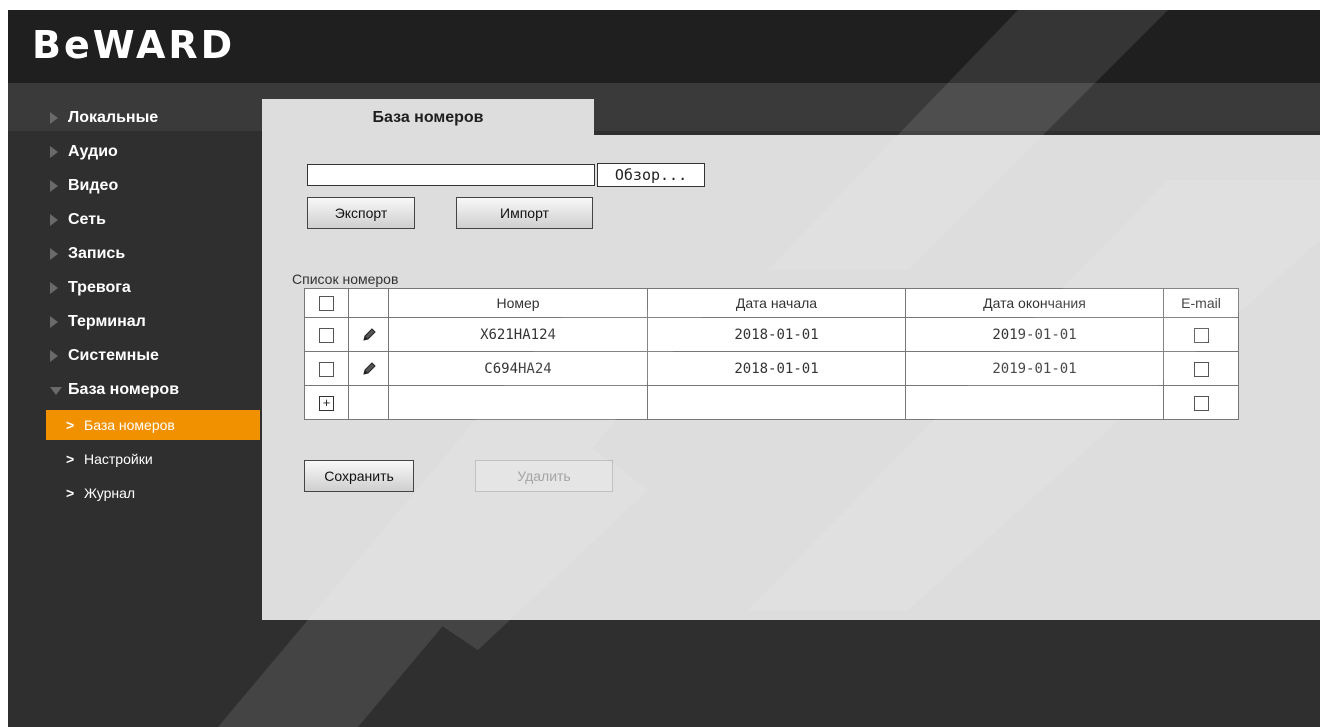 Image resolution: width=1320 pixels, height=727 pixels. I want to click on sidebar-item-system: Системные, so click(135, 361).